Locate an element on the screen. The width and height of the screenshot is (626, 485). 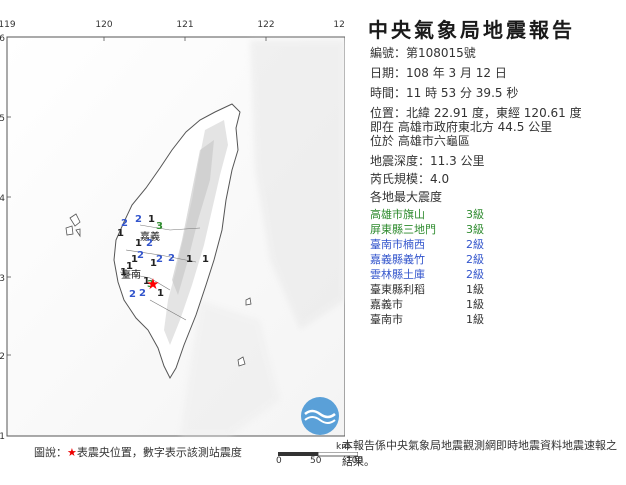
report-title: 中央氣象局地震報告 is located at coordinates (471, 30).